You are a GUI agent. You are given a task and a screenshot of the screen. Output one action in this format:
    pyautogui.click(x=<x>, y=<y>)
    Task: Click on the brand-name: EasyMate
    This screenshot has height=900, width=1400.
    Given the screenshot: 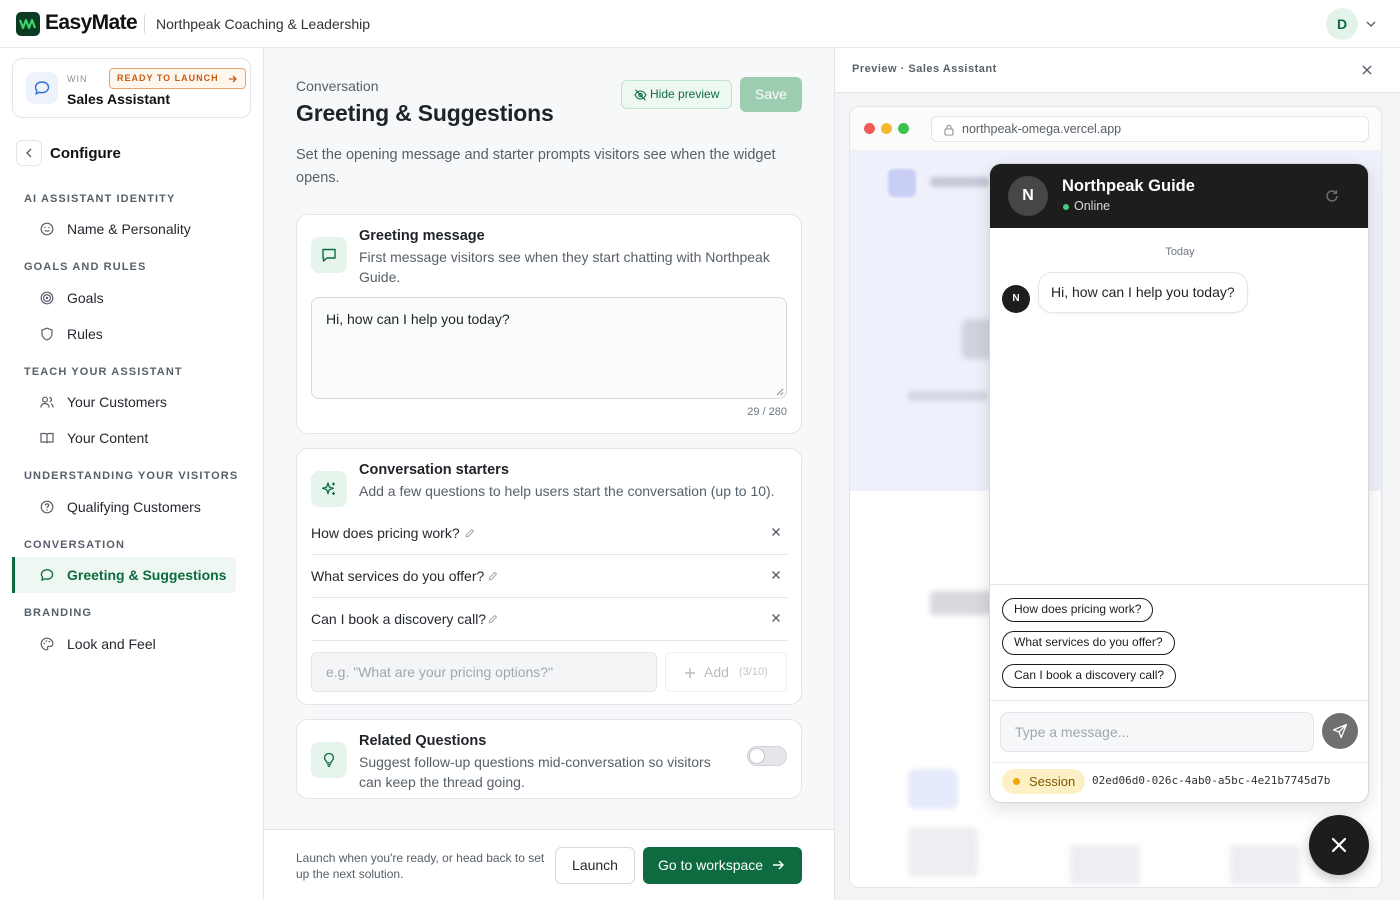 What is the action you would take?
    pyautogui.click(x=91, y=23)
    